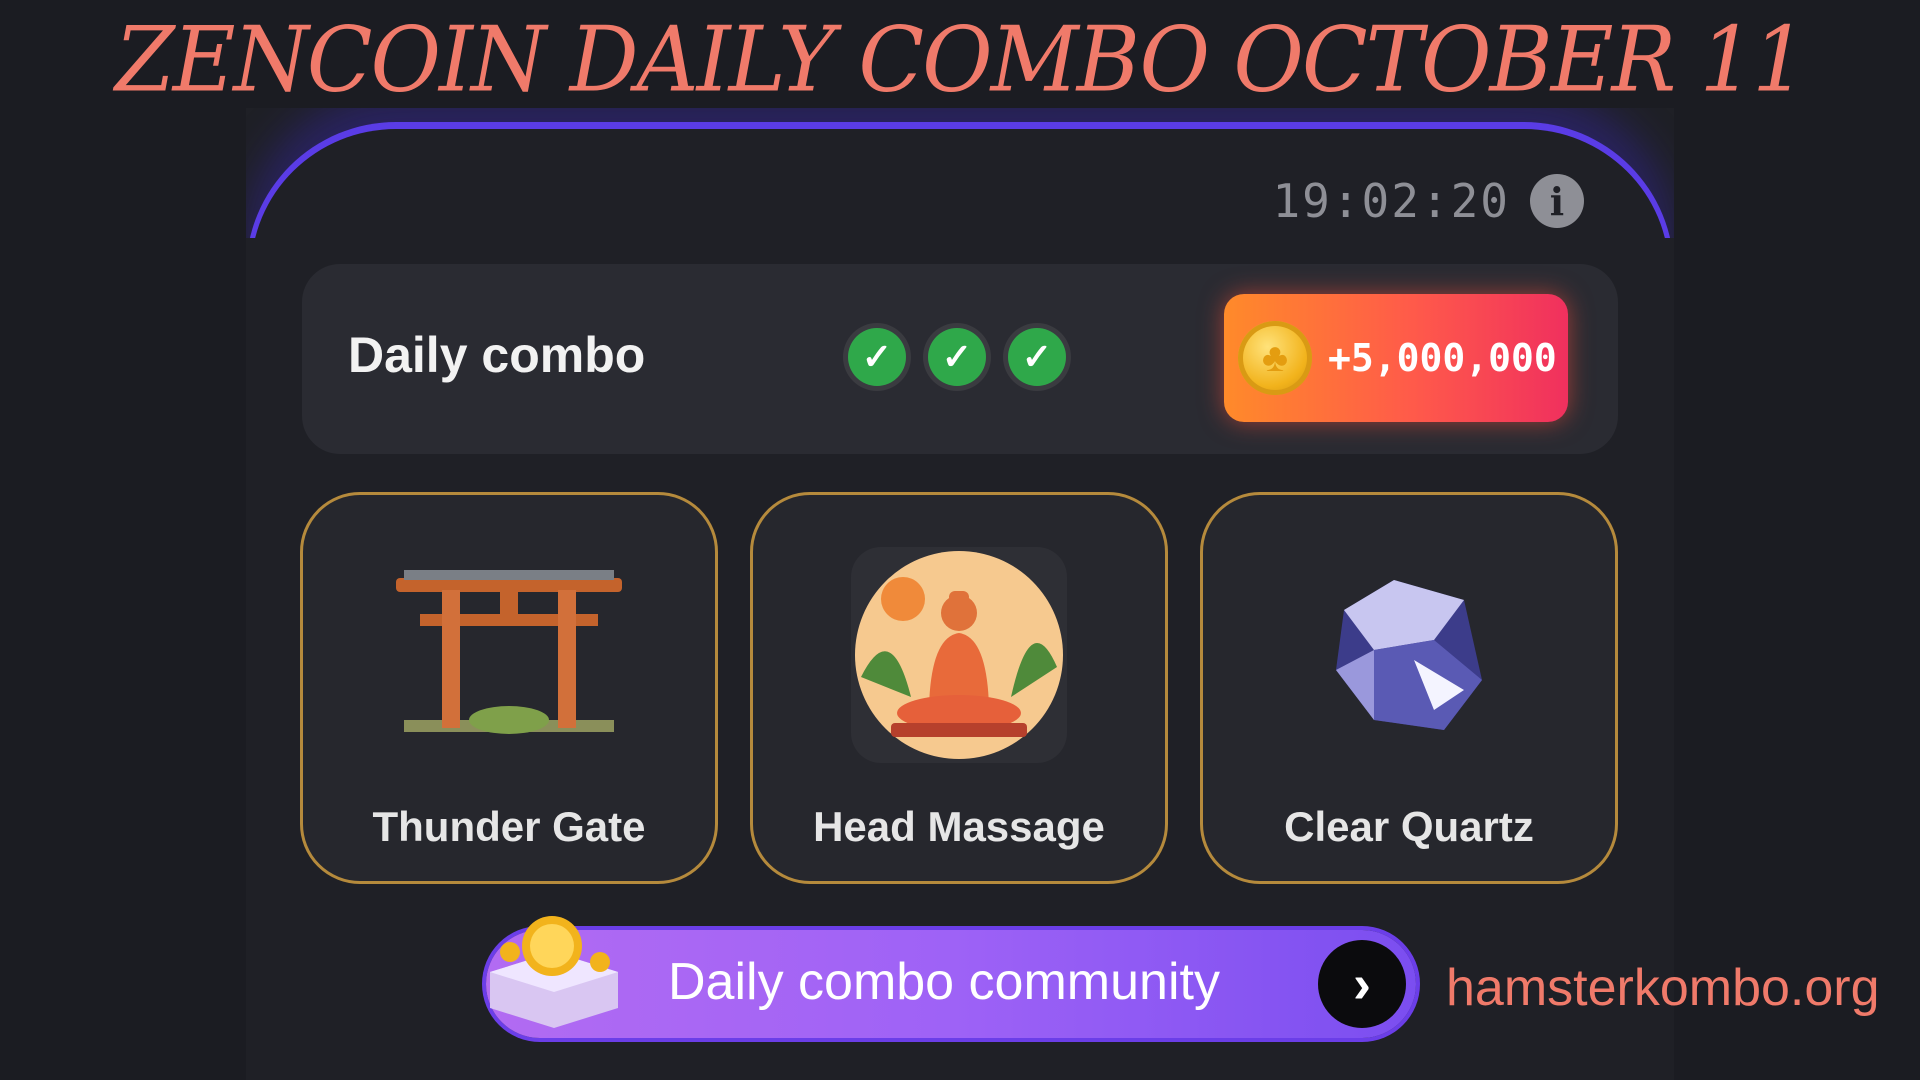 This screenshot has height=1080, width=1920. What do you see at coordinates (1391, 201) in the screenshot?
I see `countdown-timer: 19:02:20` at bounding box center [1391, 201].